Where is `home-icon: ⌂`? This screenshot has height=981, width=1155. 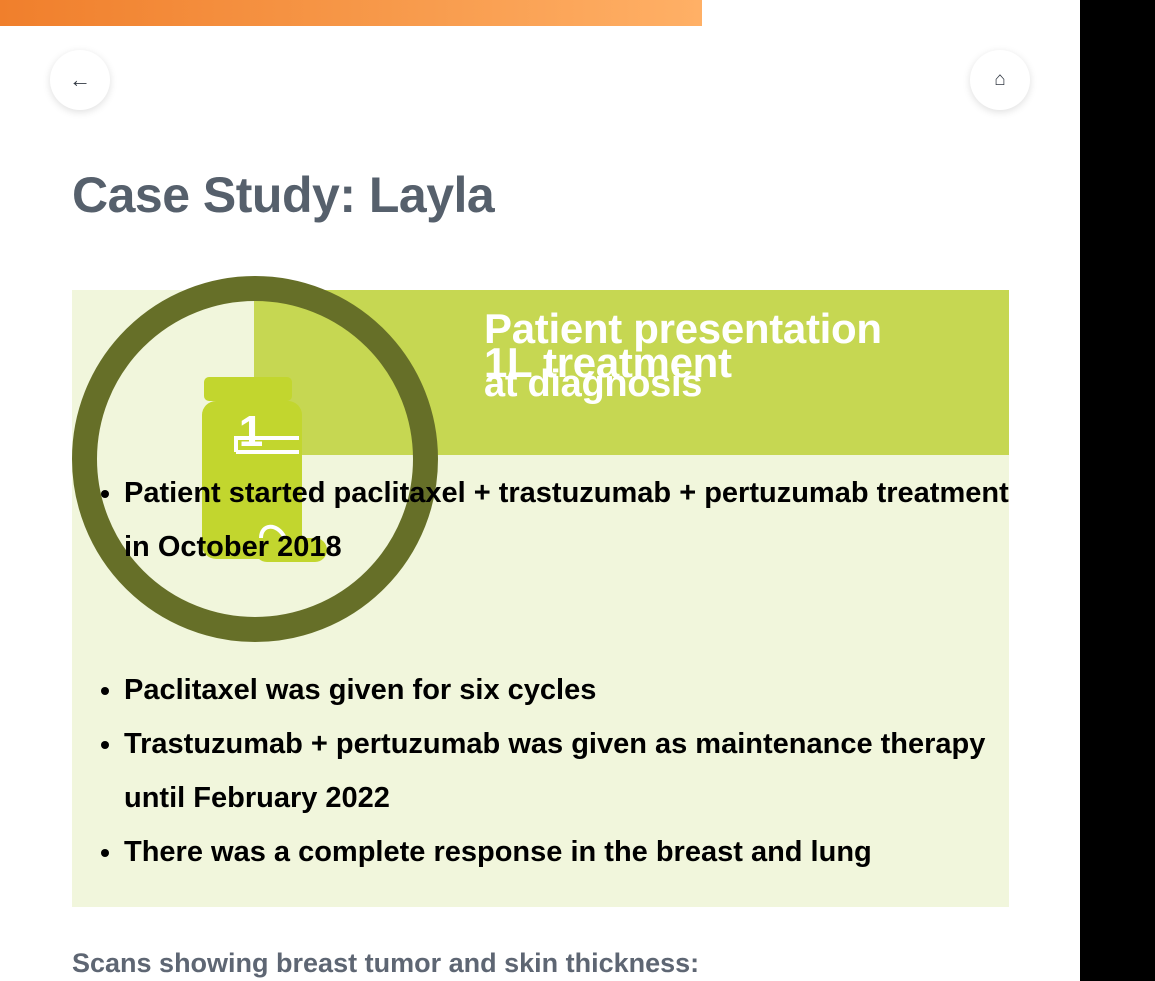
home-icon: ⌂ is located at coordinates (1000, 79).